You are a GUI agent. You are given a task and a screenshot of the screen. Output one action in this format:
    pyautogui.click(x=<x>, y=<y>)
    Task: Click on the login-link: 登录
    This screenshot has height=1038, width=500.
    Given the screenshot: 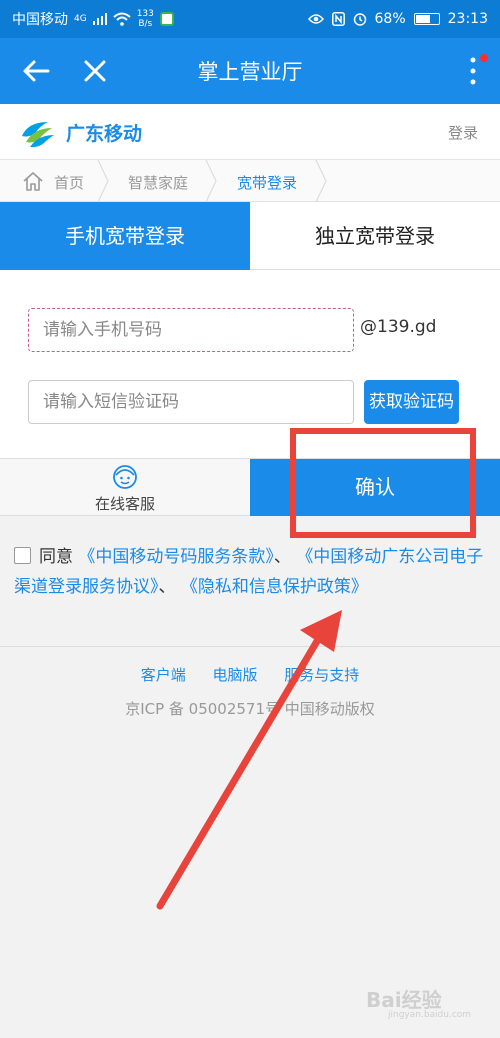 What is the action you would take?
    pyautogui.click(x=463, y=132)
    